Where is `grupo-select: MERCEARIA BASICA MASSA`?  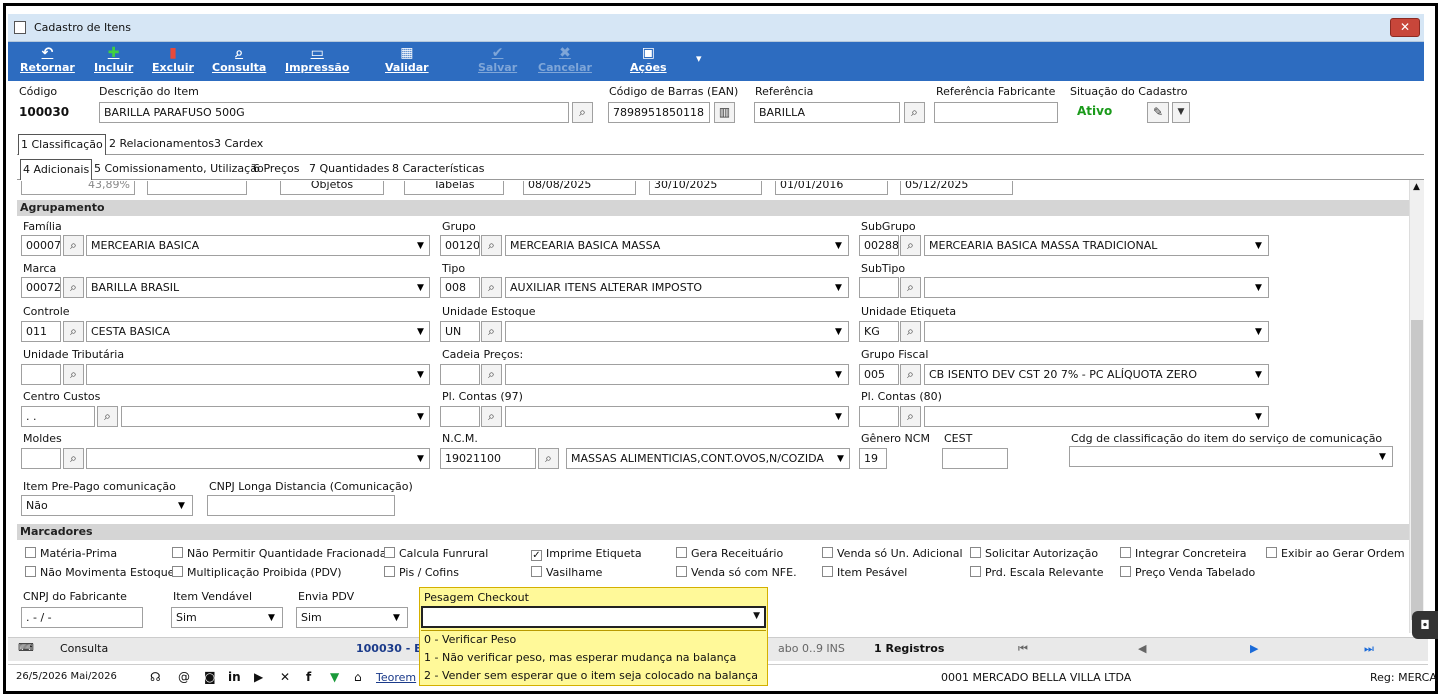
grupo-select: MERCEARIA BASICA MASSA is located at coordinates (677, 245).